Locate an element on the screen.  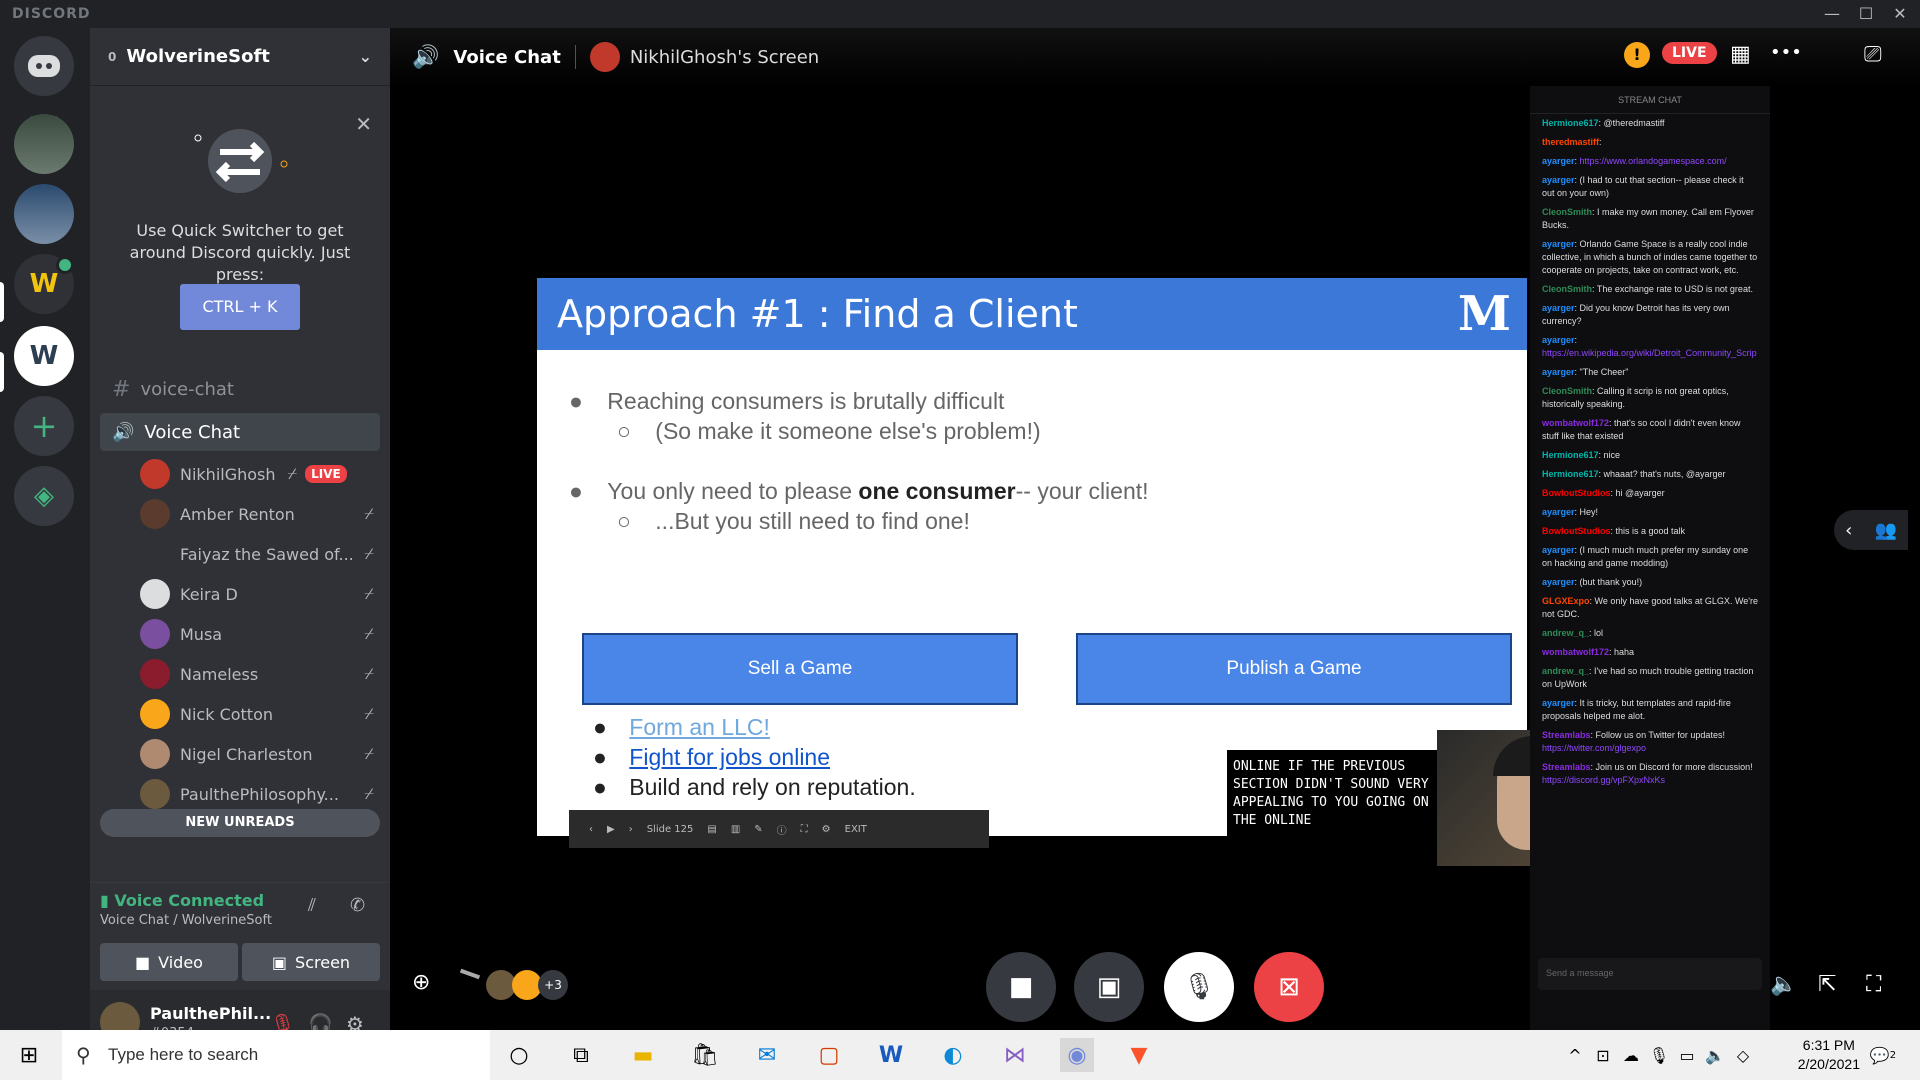
tips-icon: ⓘ is located at coordinates (781, 831).